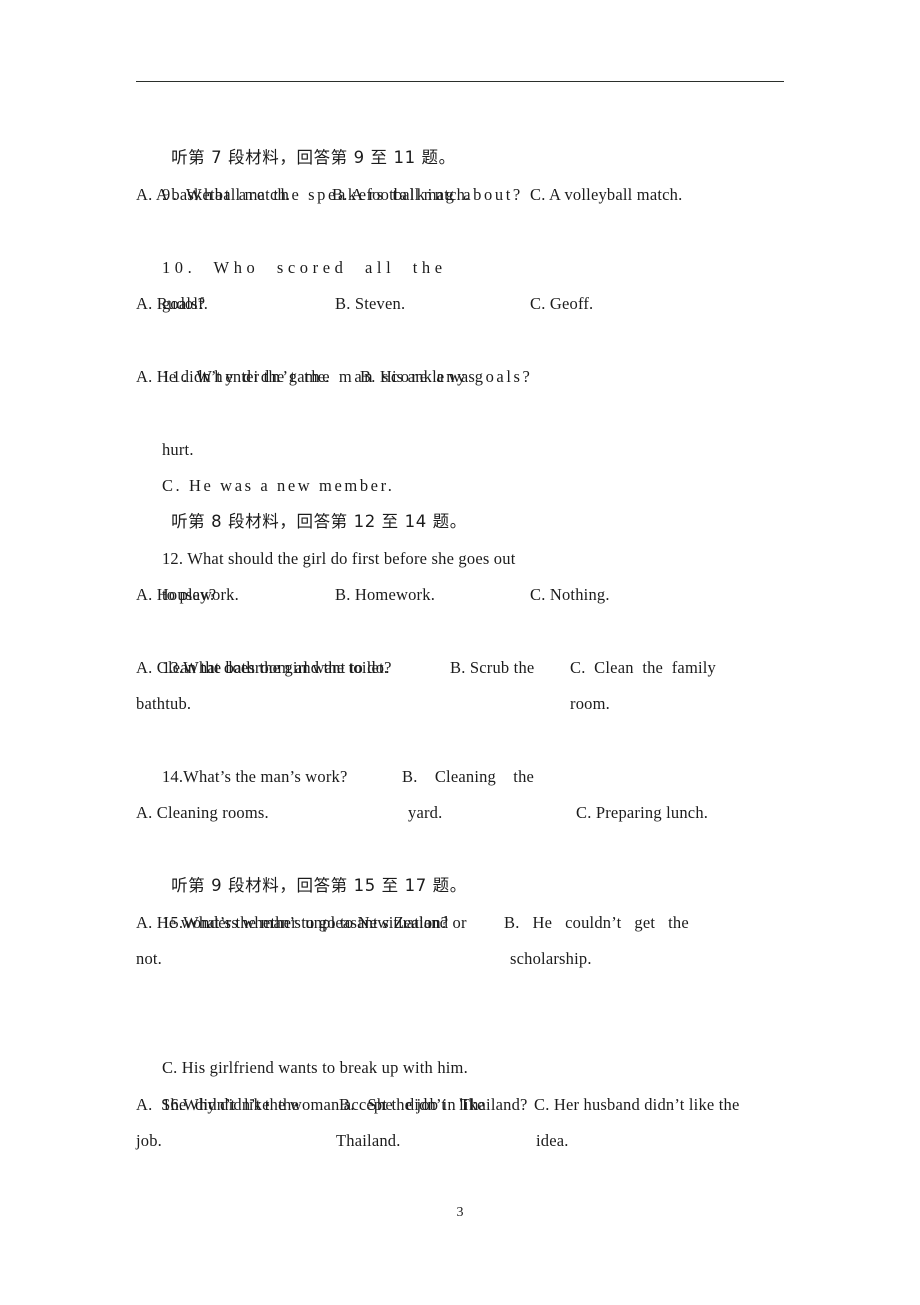 The height and width of the screenshot is (1305, 920). What do you see at coordinates (466, 863) in the screenshot?
I see `section-heading-part-9: 听第 9 段材料，回答第 15 至 17 题。` at bounding box center [466, 863].